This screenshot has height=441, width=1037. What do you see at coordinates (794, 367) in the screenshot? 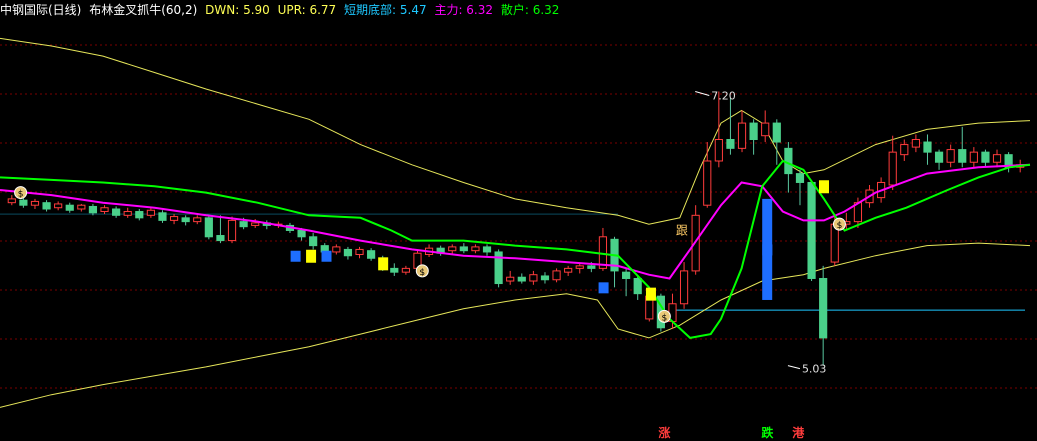
I see `low-pointer` at bounding box center [794, 367].